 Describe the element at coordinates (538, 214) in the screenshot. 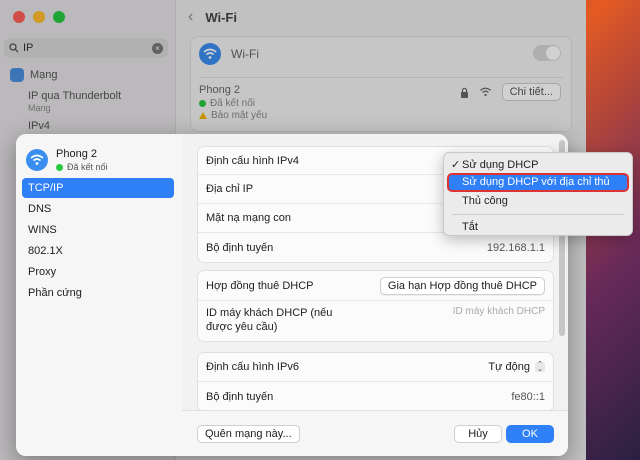

I see `menu-separator` at that location.